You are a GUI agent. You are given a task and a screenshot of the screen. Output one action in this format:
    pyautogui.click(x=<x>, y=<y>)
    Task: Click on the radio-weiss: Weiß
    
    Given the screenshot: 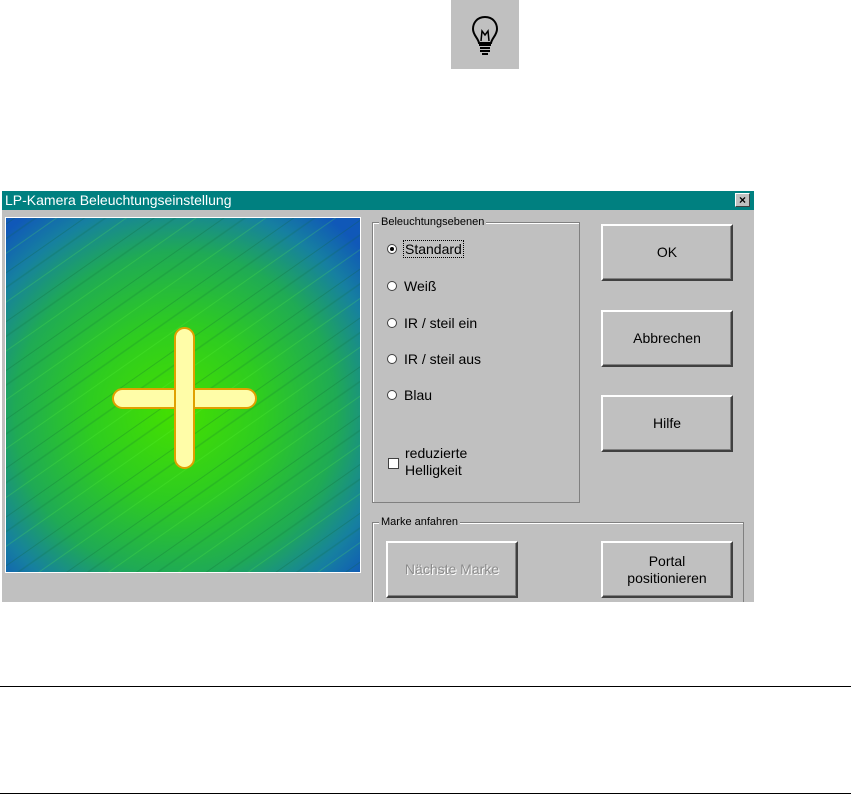 What is the action you would take?
    pyautogui.click(x=411, y=286)
    